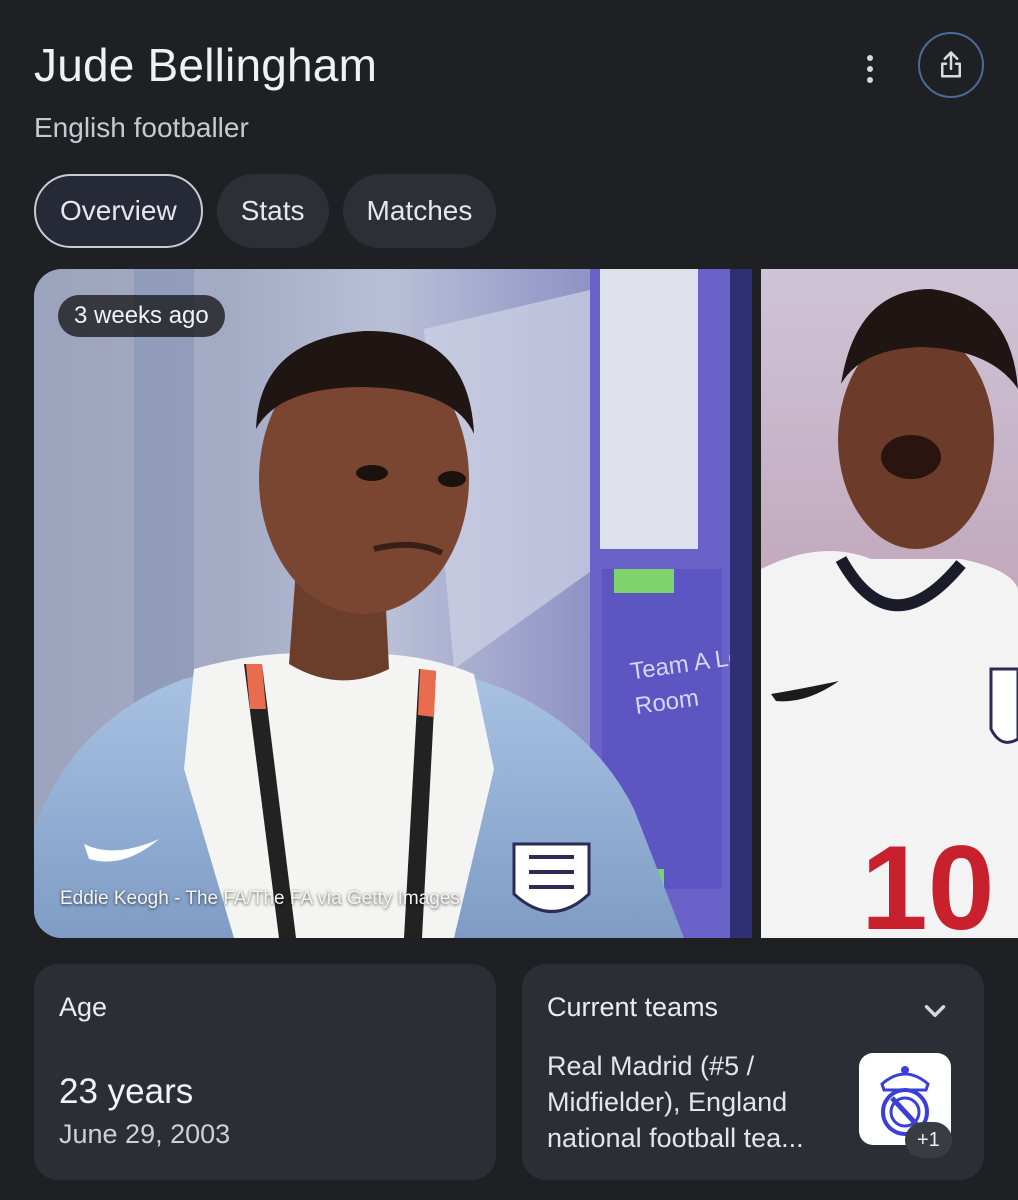 This screenshot has height=1200, width=1018. What do you see at coordinates (83, 1007) in the screenshot?
I see `age-label: Age` at bounding box center [83, 1007].